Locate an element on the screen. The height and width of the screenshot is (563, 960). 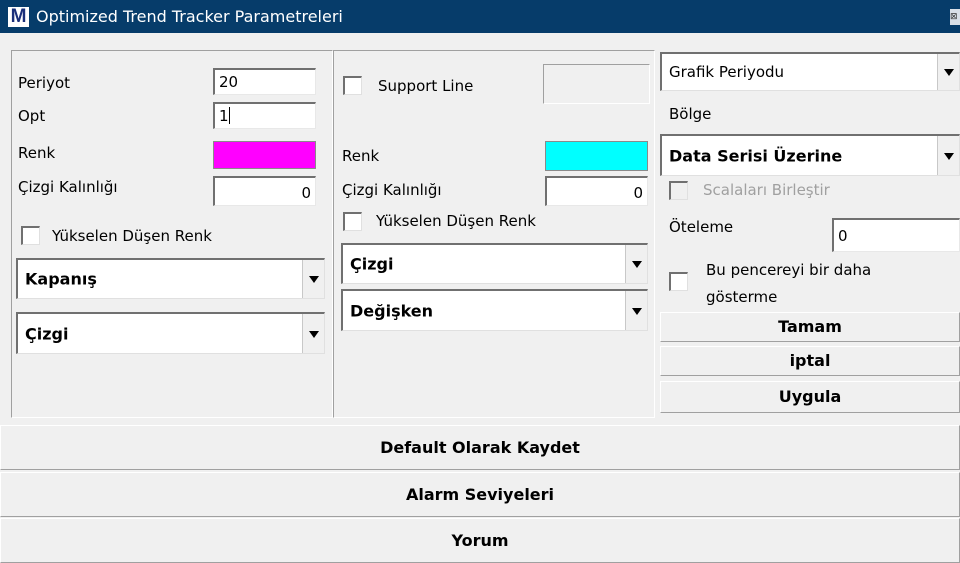
opt-label: Opt is located at coordinates (32, 116).